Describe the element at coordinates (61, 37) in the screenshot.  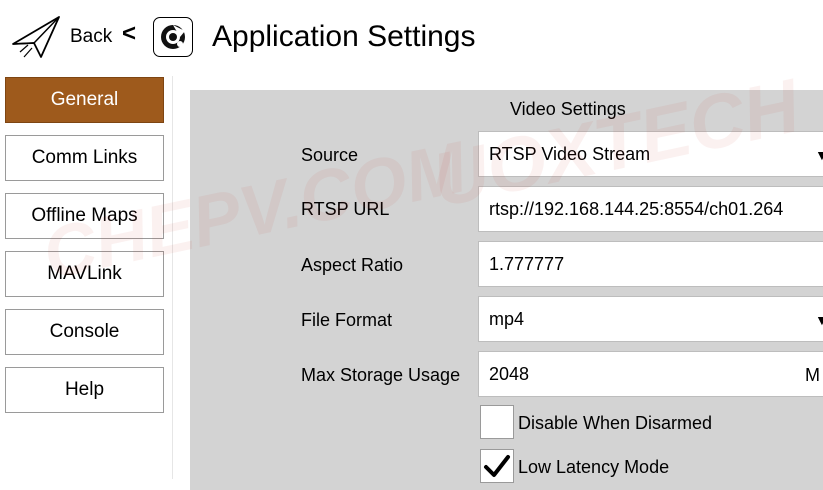
I see `back-button: Back` at that location.